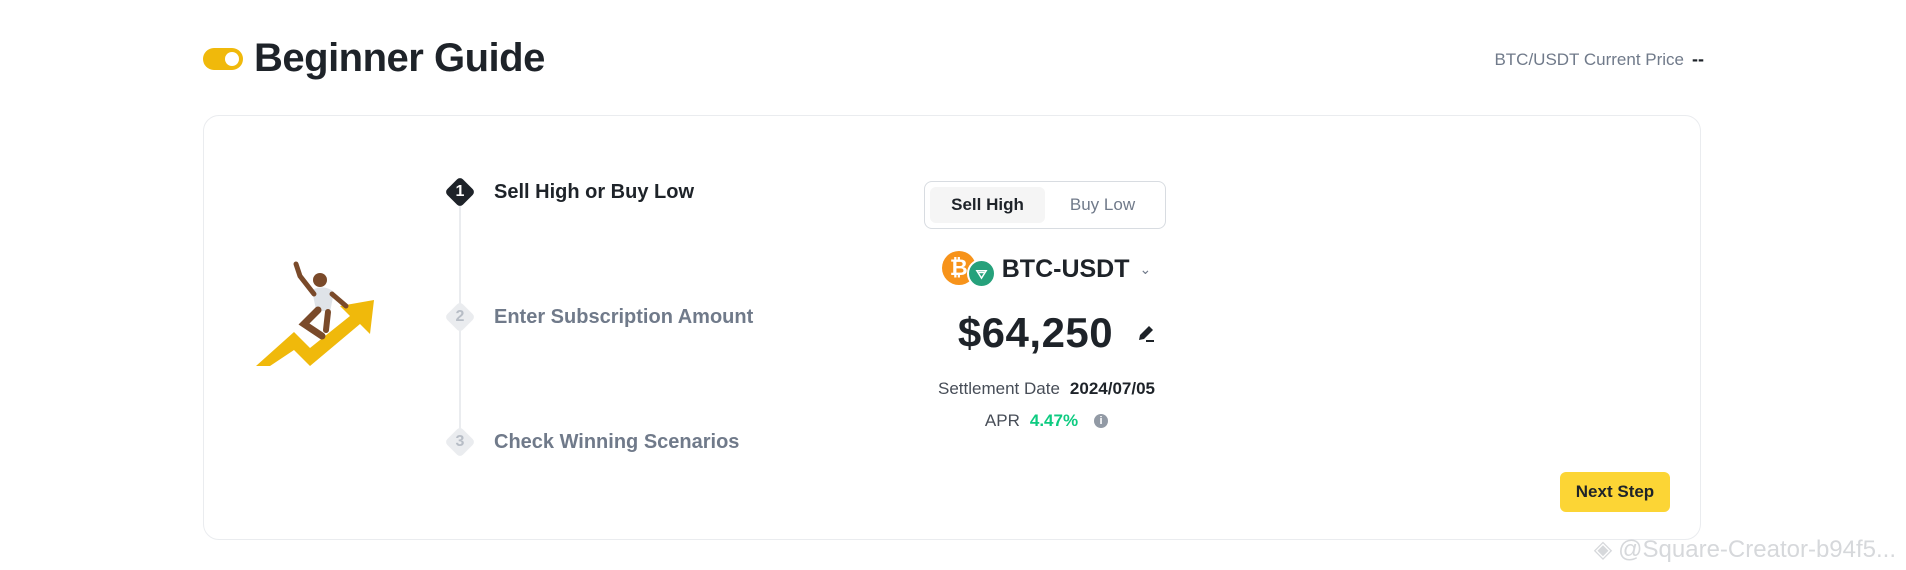 The height and width of the screenshot is (570, 1906). Describe the element at coordinates (1145, 268) in the screenshot. I see `chevron-down-icon: ⌄` at that location.